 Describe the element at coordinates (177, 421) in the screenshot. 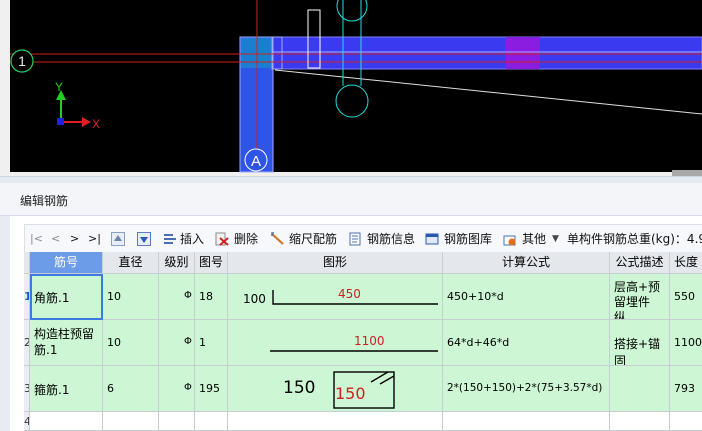

I see `cell-grade` at that location.